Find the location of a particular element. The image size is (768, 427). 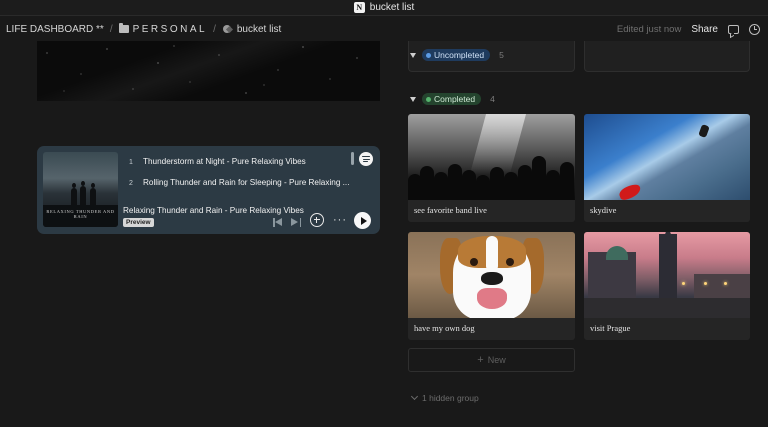

spotify-logo-icon is located at coordinates (366, 159).